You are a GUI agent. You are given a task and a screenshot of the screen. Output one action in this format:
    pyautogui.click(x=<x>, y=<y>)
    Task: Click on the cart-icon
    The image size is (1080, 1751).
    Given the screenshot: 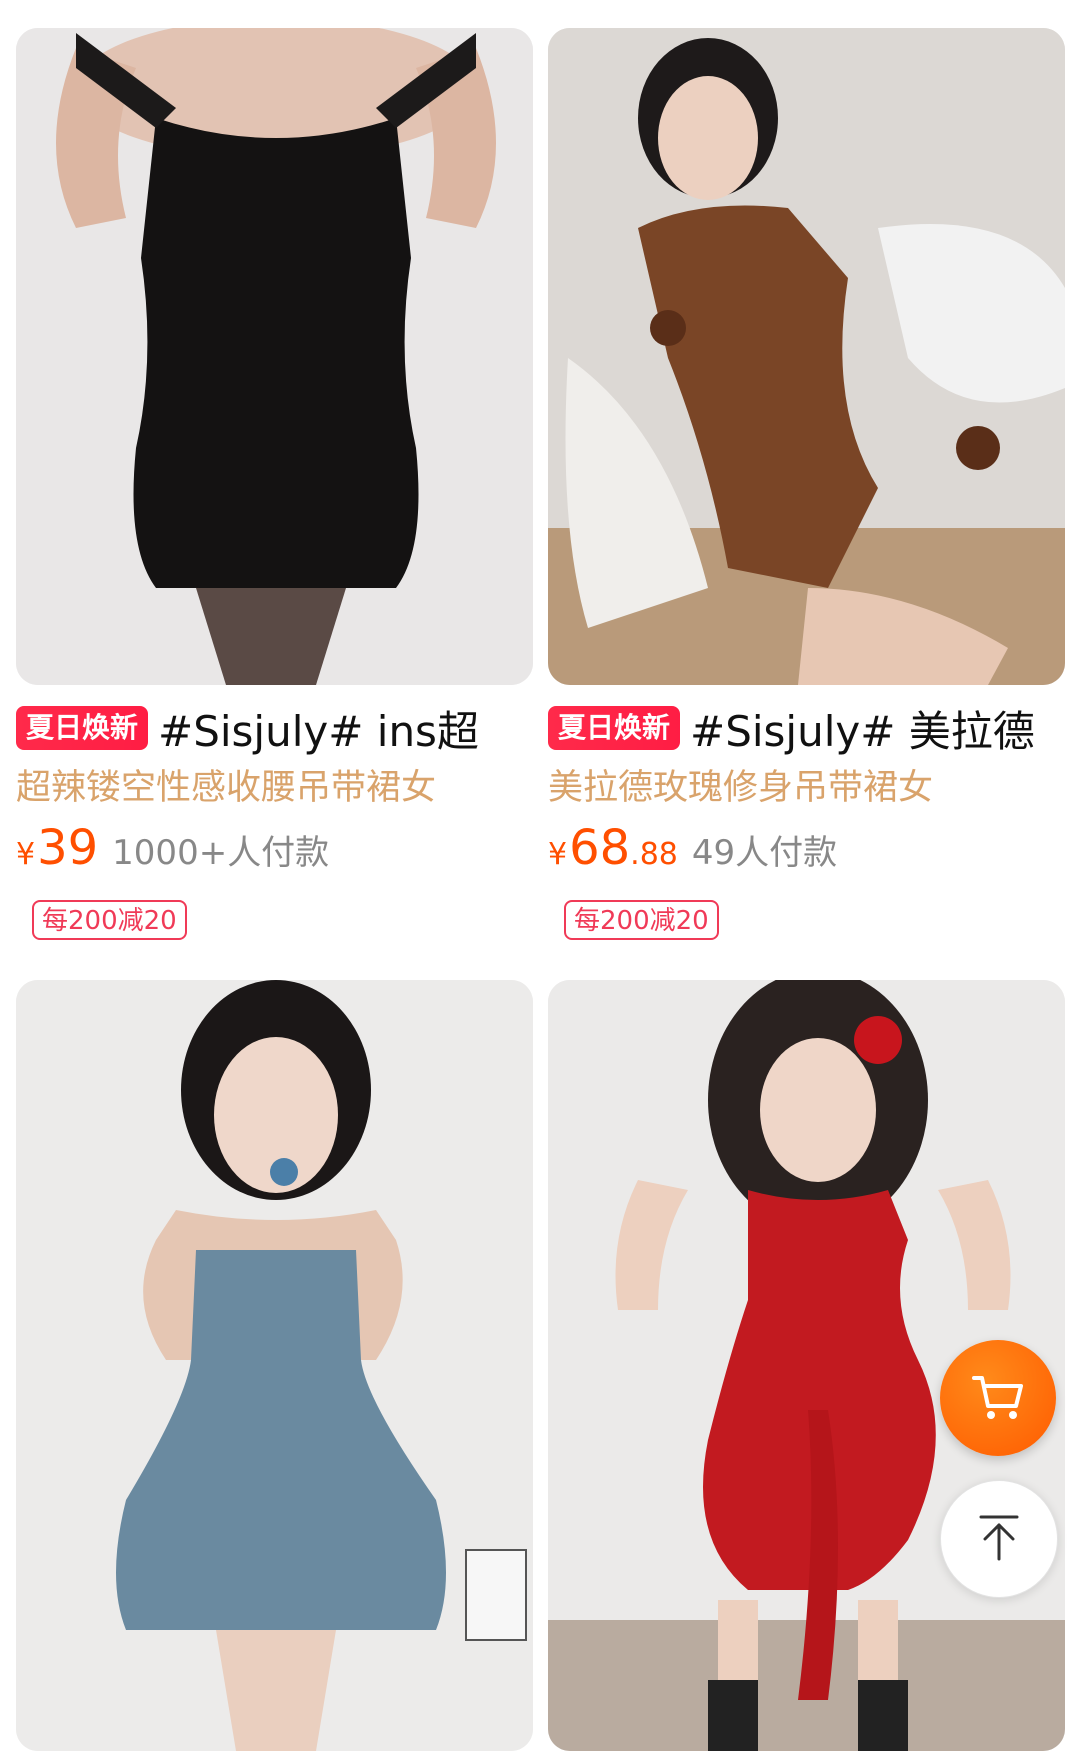 What is the action you would take?
    pyautogui.click(x=998, y=1398)
    